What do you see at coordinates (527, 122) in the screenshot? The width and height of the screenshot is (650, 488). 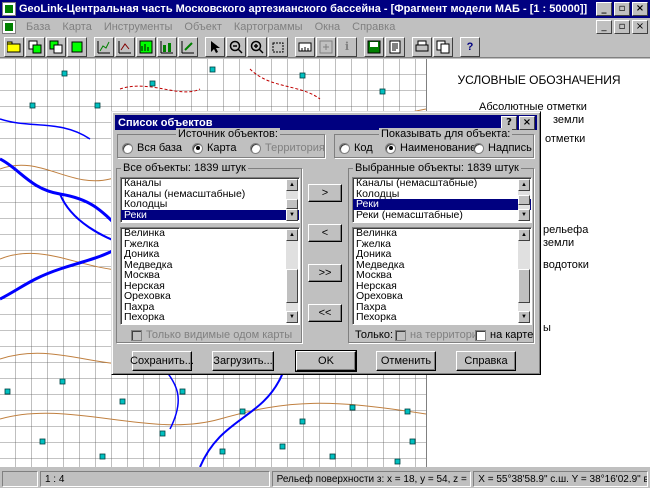 I see `dialog-close-button: ×` at bounding box center [527, 122].